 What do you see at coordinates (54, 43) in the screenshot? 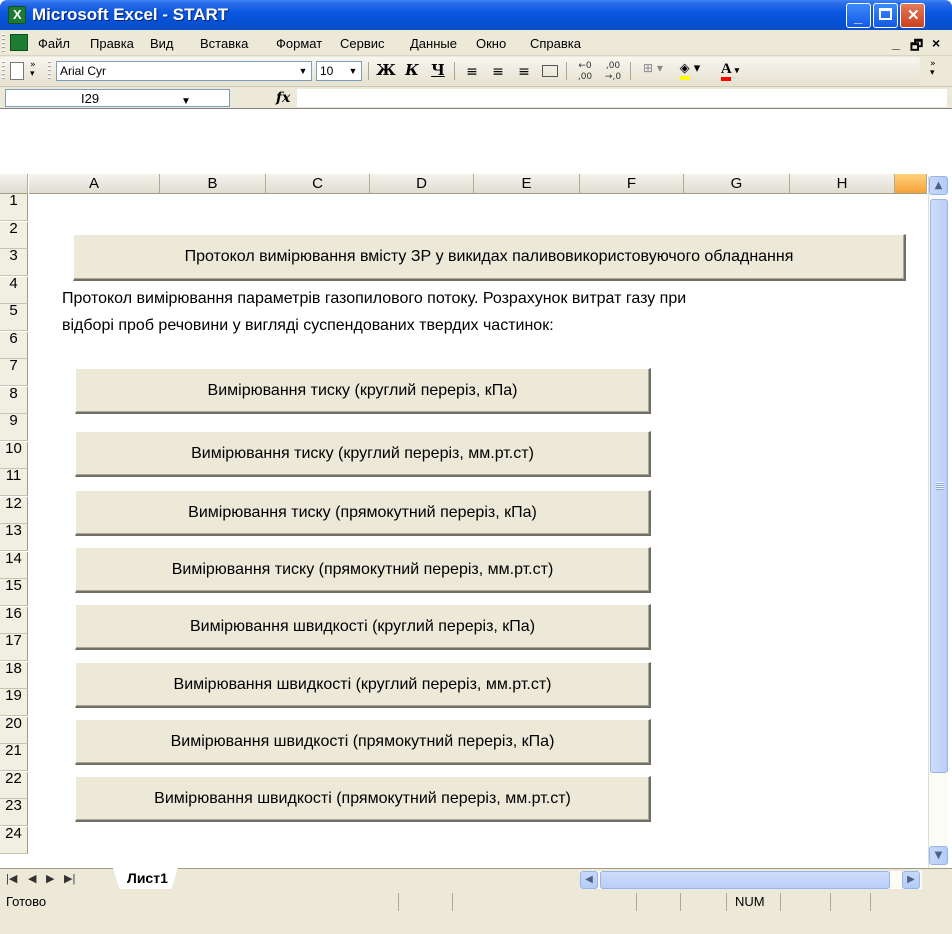
I see `menu-file: Файл` at bounding box center [54, 43].